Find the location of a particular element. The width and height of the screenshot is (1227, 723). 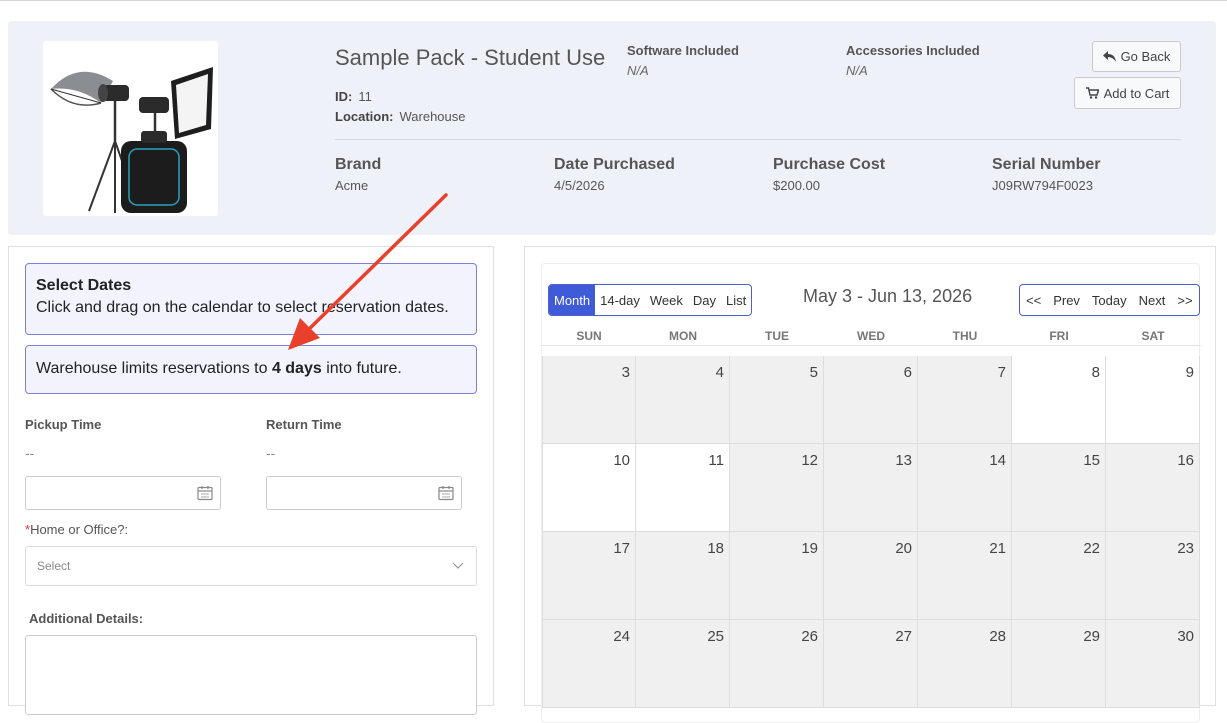

calendar-day-cell: 27 is located at coordinates (871, 664).